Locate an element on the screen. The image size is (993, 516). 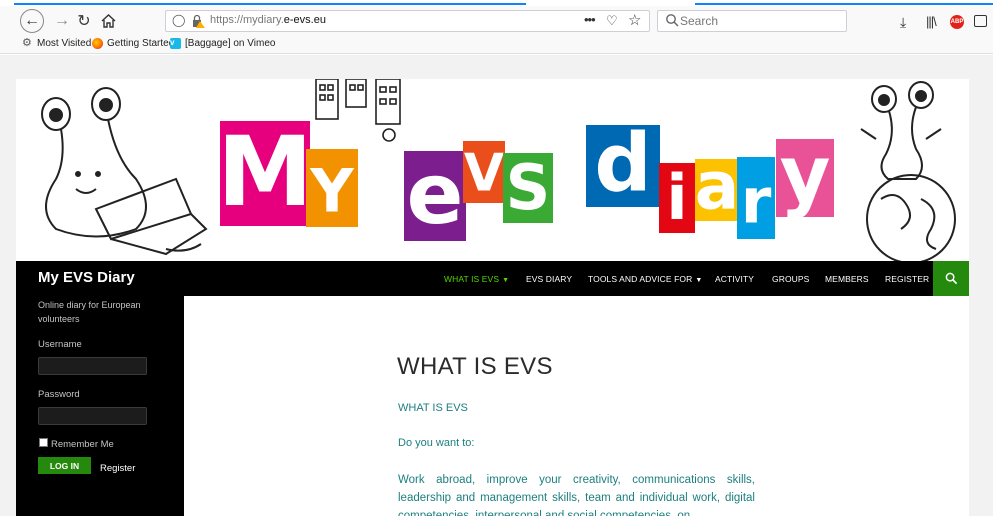
logo-letter: i is located at coordinates (676, 197).